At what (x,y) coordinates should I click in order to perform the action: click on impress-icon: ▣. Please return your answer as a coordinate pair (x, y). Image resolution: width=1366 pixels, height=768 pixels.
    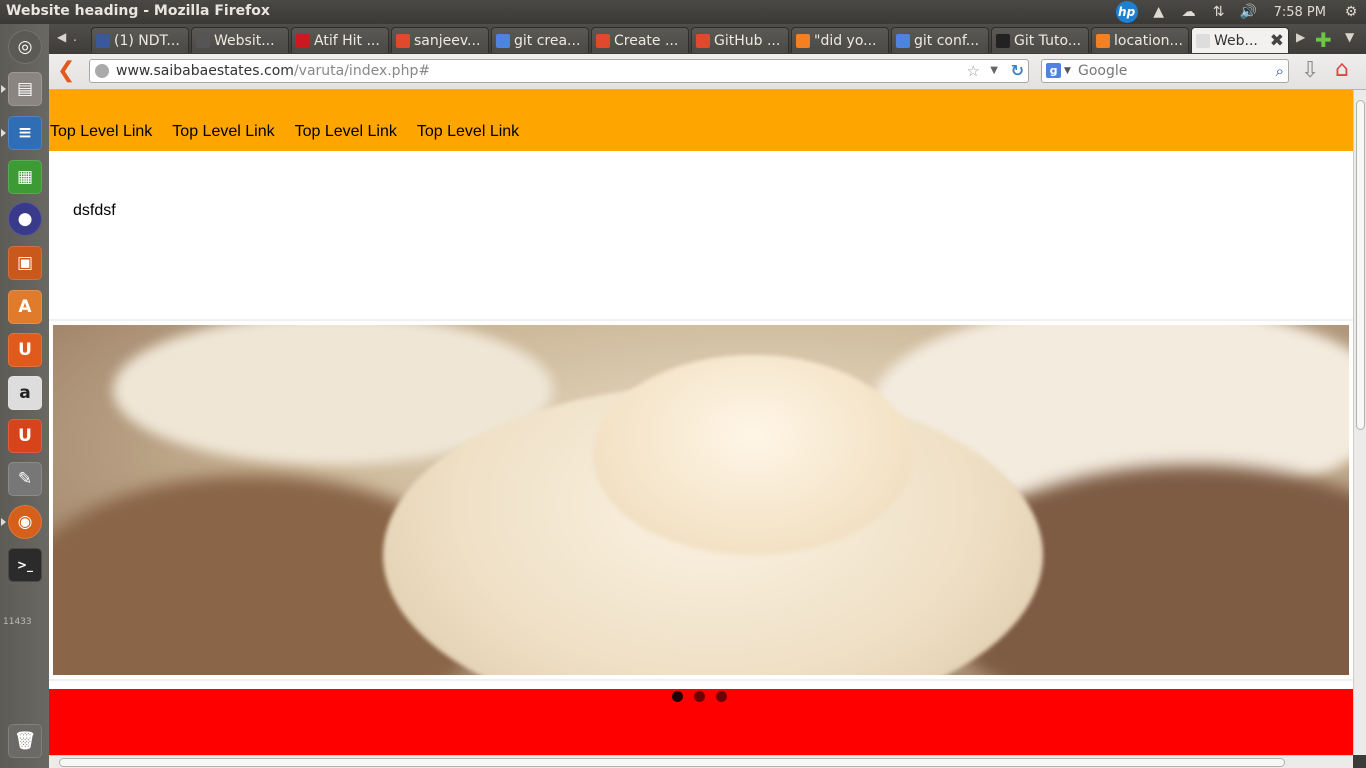
    Looking at the image, I should click on (25, 263).